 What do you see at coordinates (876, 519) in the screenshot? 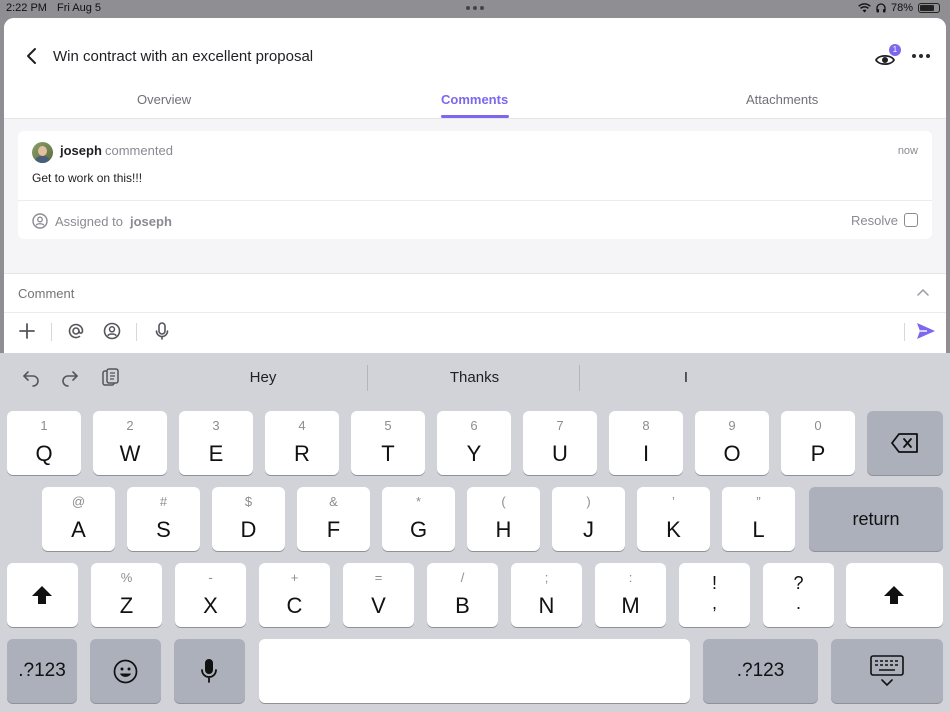
I see `return-key: return` at bounding box center [876, 519].